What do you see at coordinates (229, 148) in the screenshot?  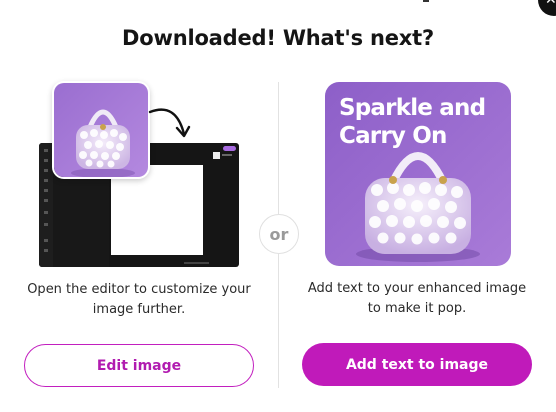 I see `editor-export-pill-mock` at bounding box center [229, 148].